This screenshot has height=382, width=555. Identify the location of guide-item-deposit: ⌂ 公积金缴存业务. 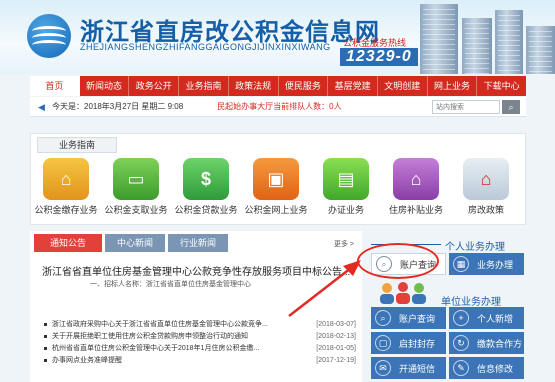
(66, 187).